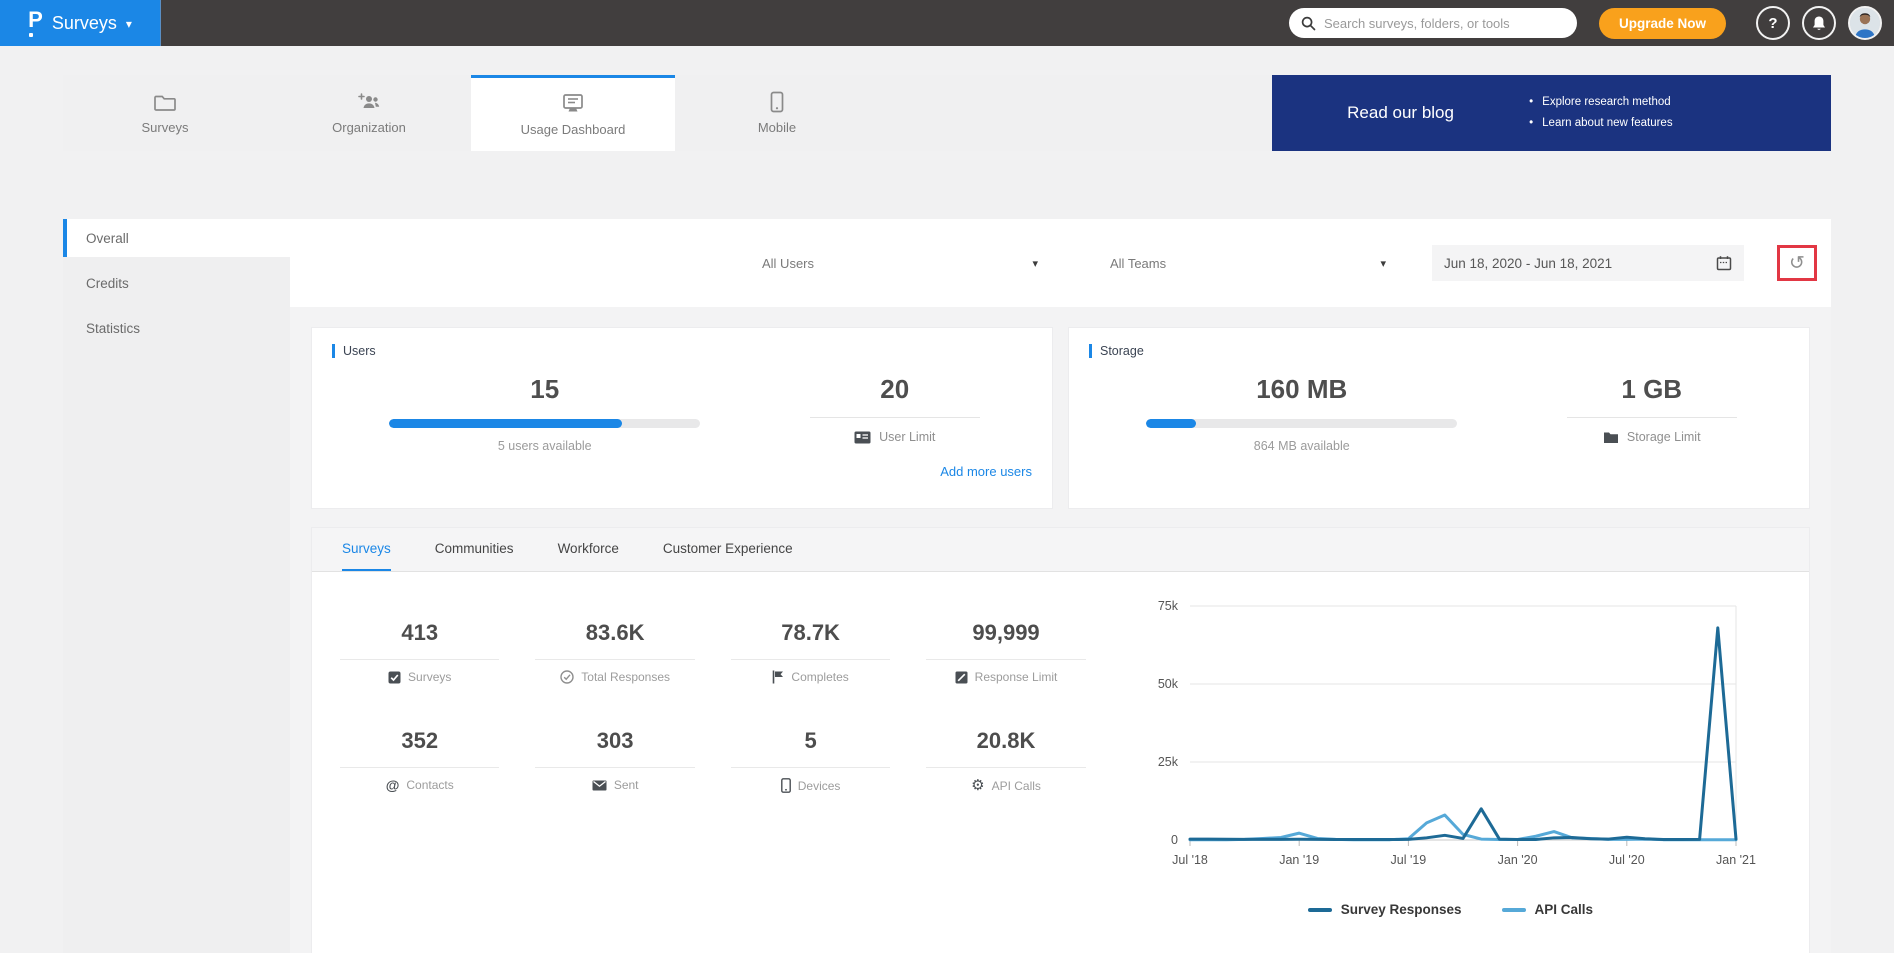  Describe the element at coordinates (1680, 123) in the screenshot. I see `banner-bullet: Learn about new features` at that location.